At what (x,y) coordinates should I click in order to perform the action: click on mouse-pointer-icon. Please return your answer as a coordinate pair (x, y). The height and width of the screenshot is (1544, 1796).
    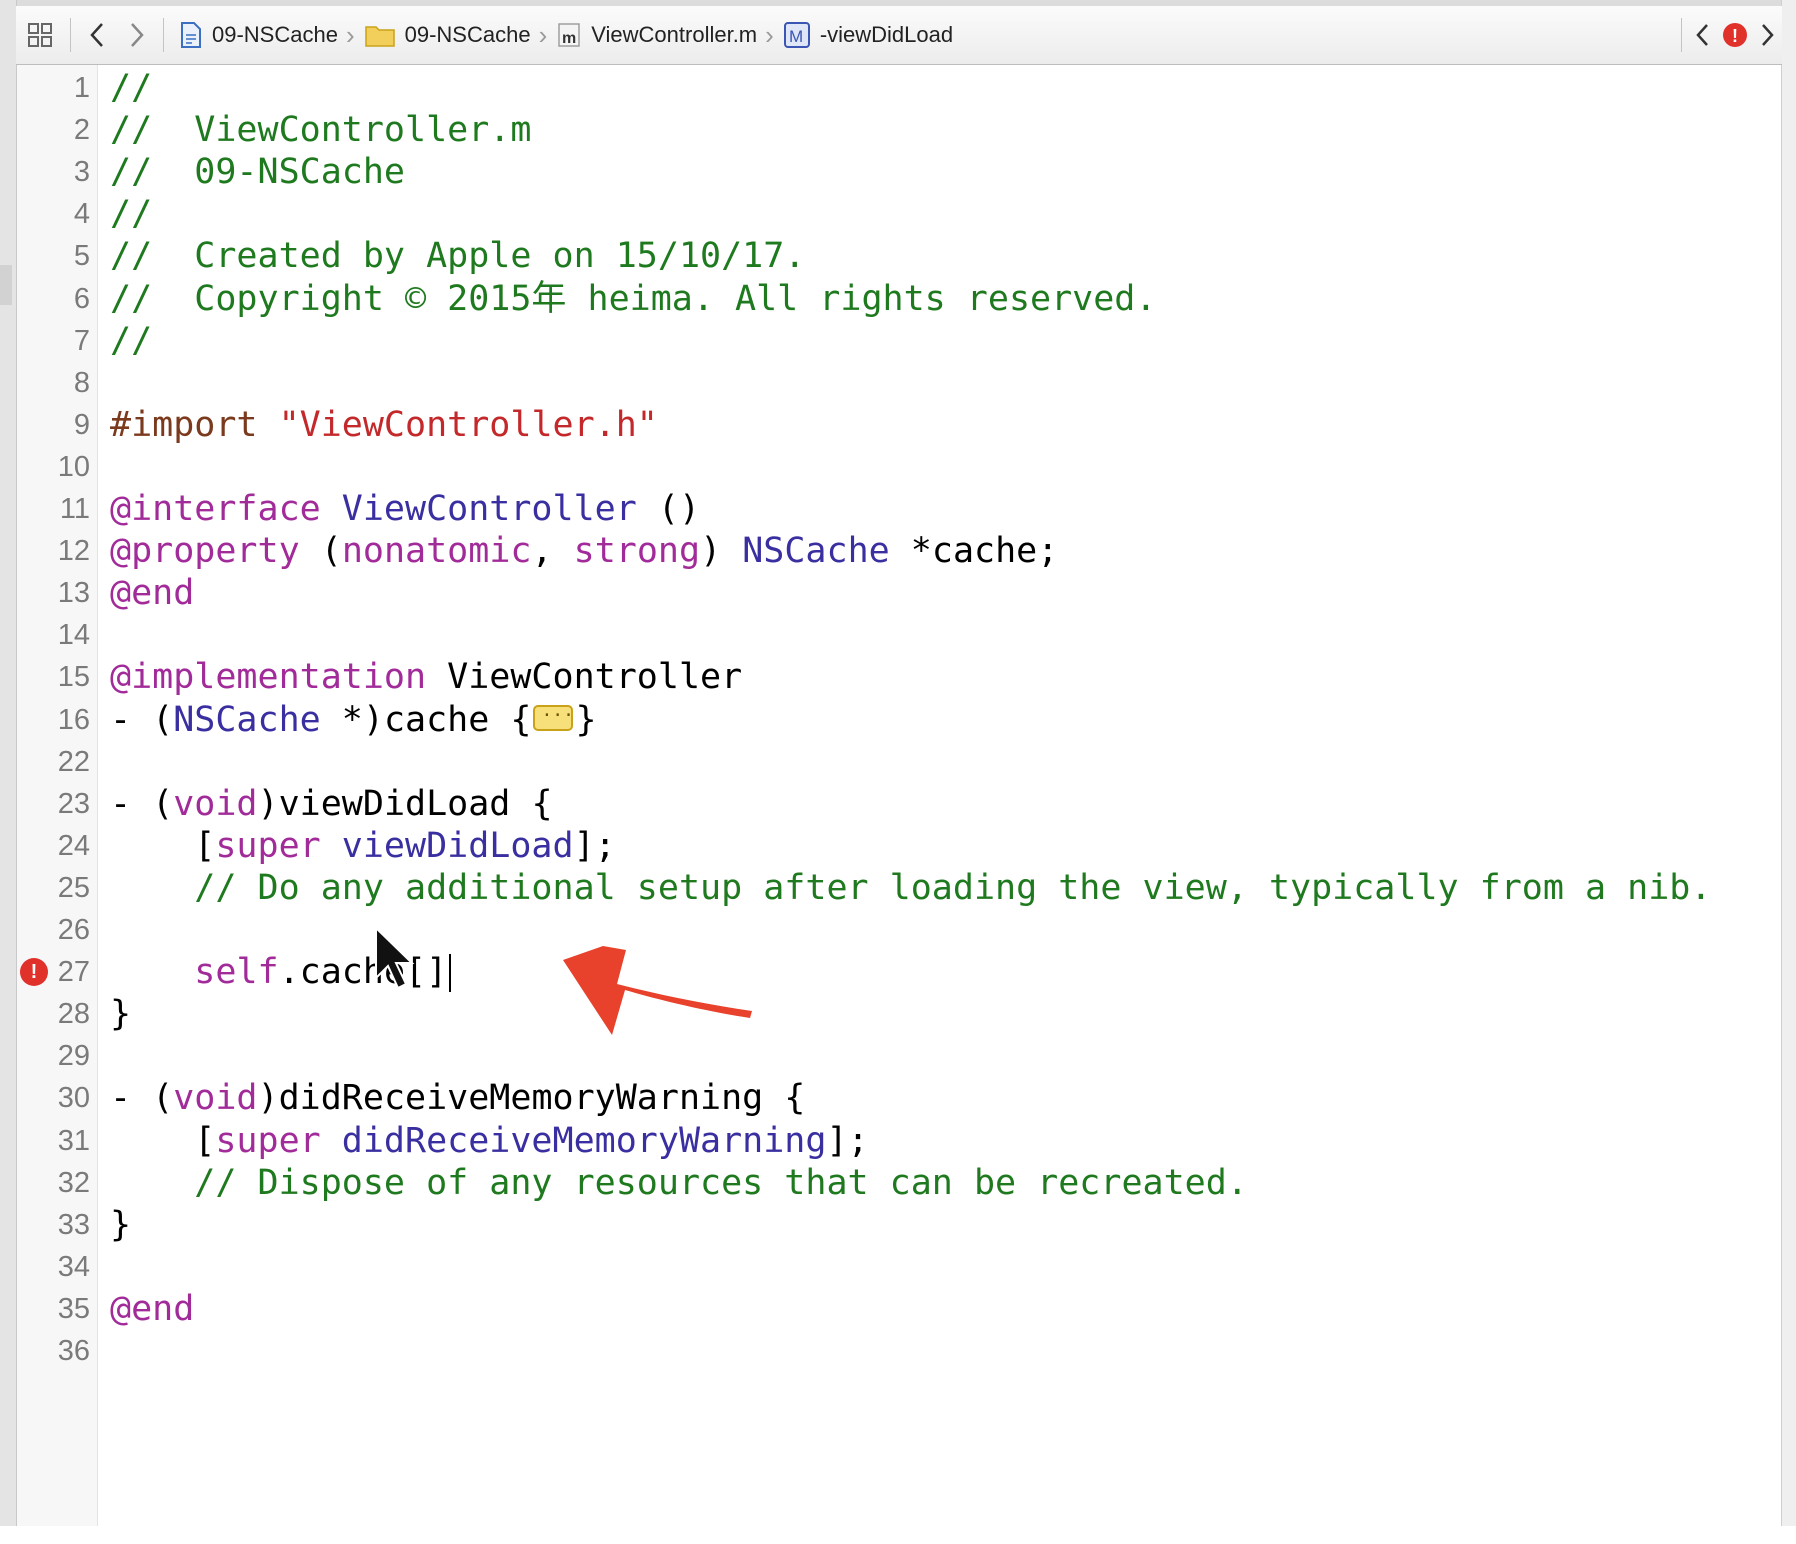
    Looking at the image, I should click on (395, 958).